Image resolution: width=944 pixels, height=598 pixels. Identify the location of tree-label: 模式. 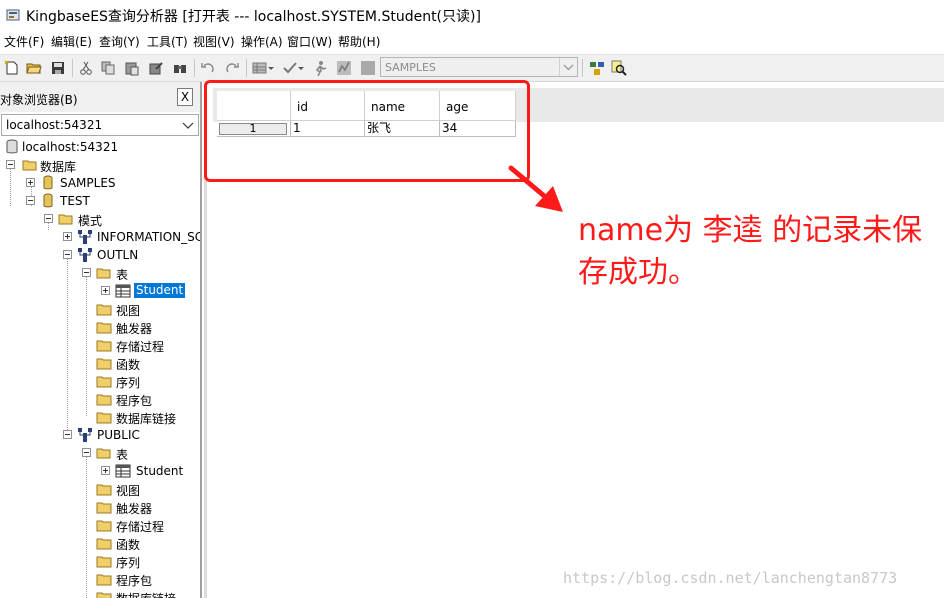
(90, 221).